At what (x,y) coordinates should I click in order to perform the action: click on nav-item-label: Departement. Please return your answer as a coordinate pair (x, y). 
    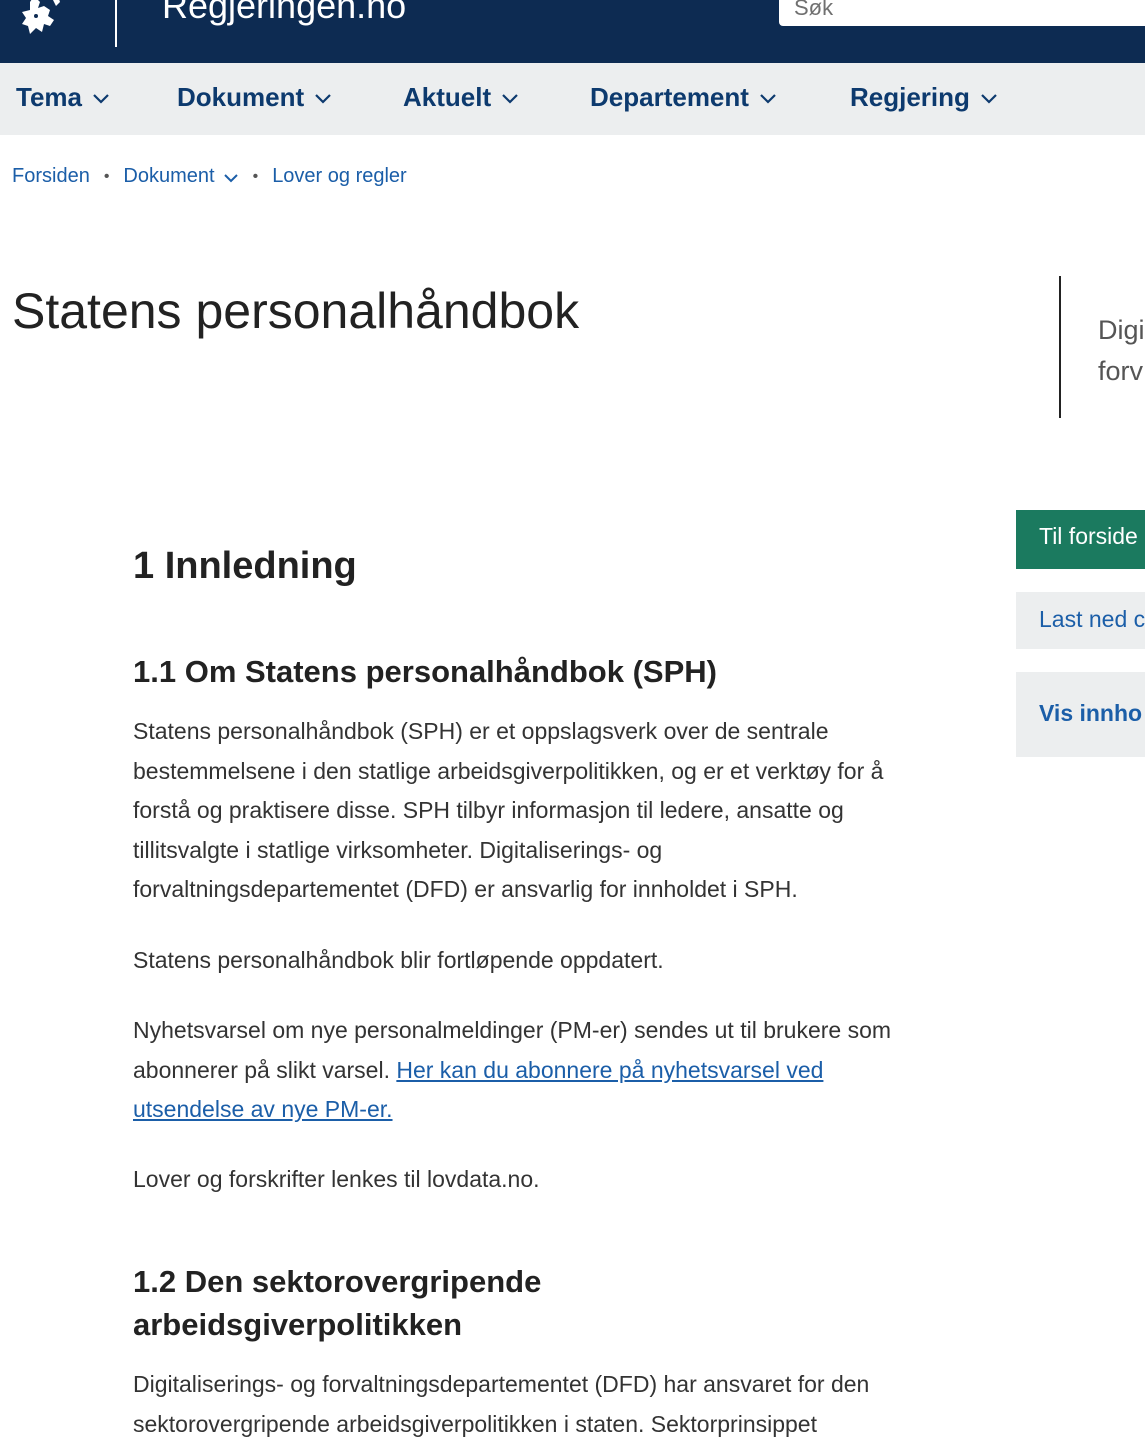
    Looking at the image, I should click on (669, 97).